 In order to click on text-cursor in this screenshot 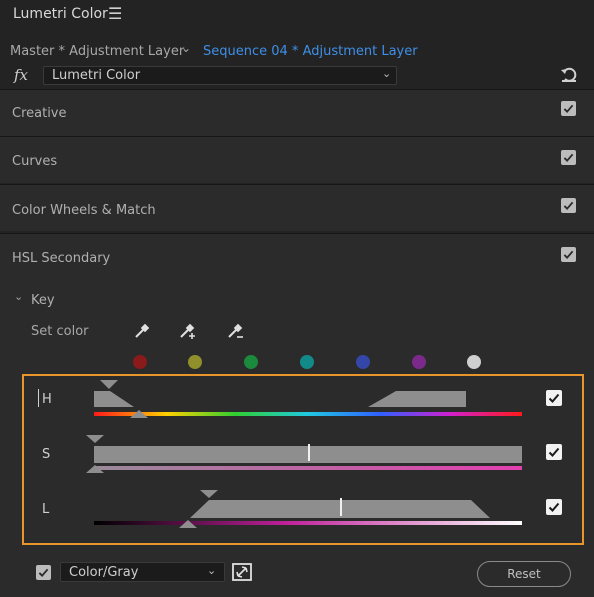, I will do `click(38, 398)`.